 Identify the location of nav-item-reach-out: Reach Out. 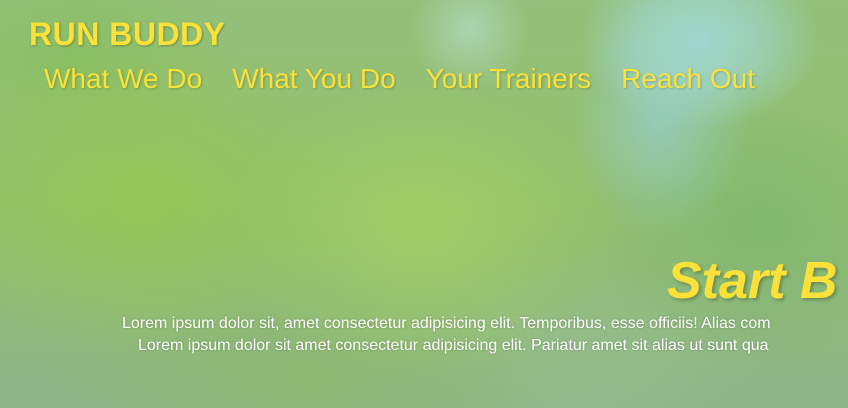
(688, 79).